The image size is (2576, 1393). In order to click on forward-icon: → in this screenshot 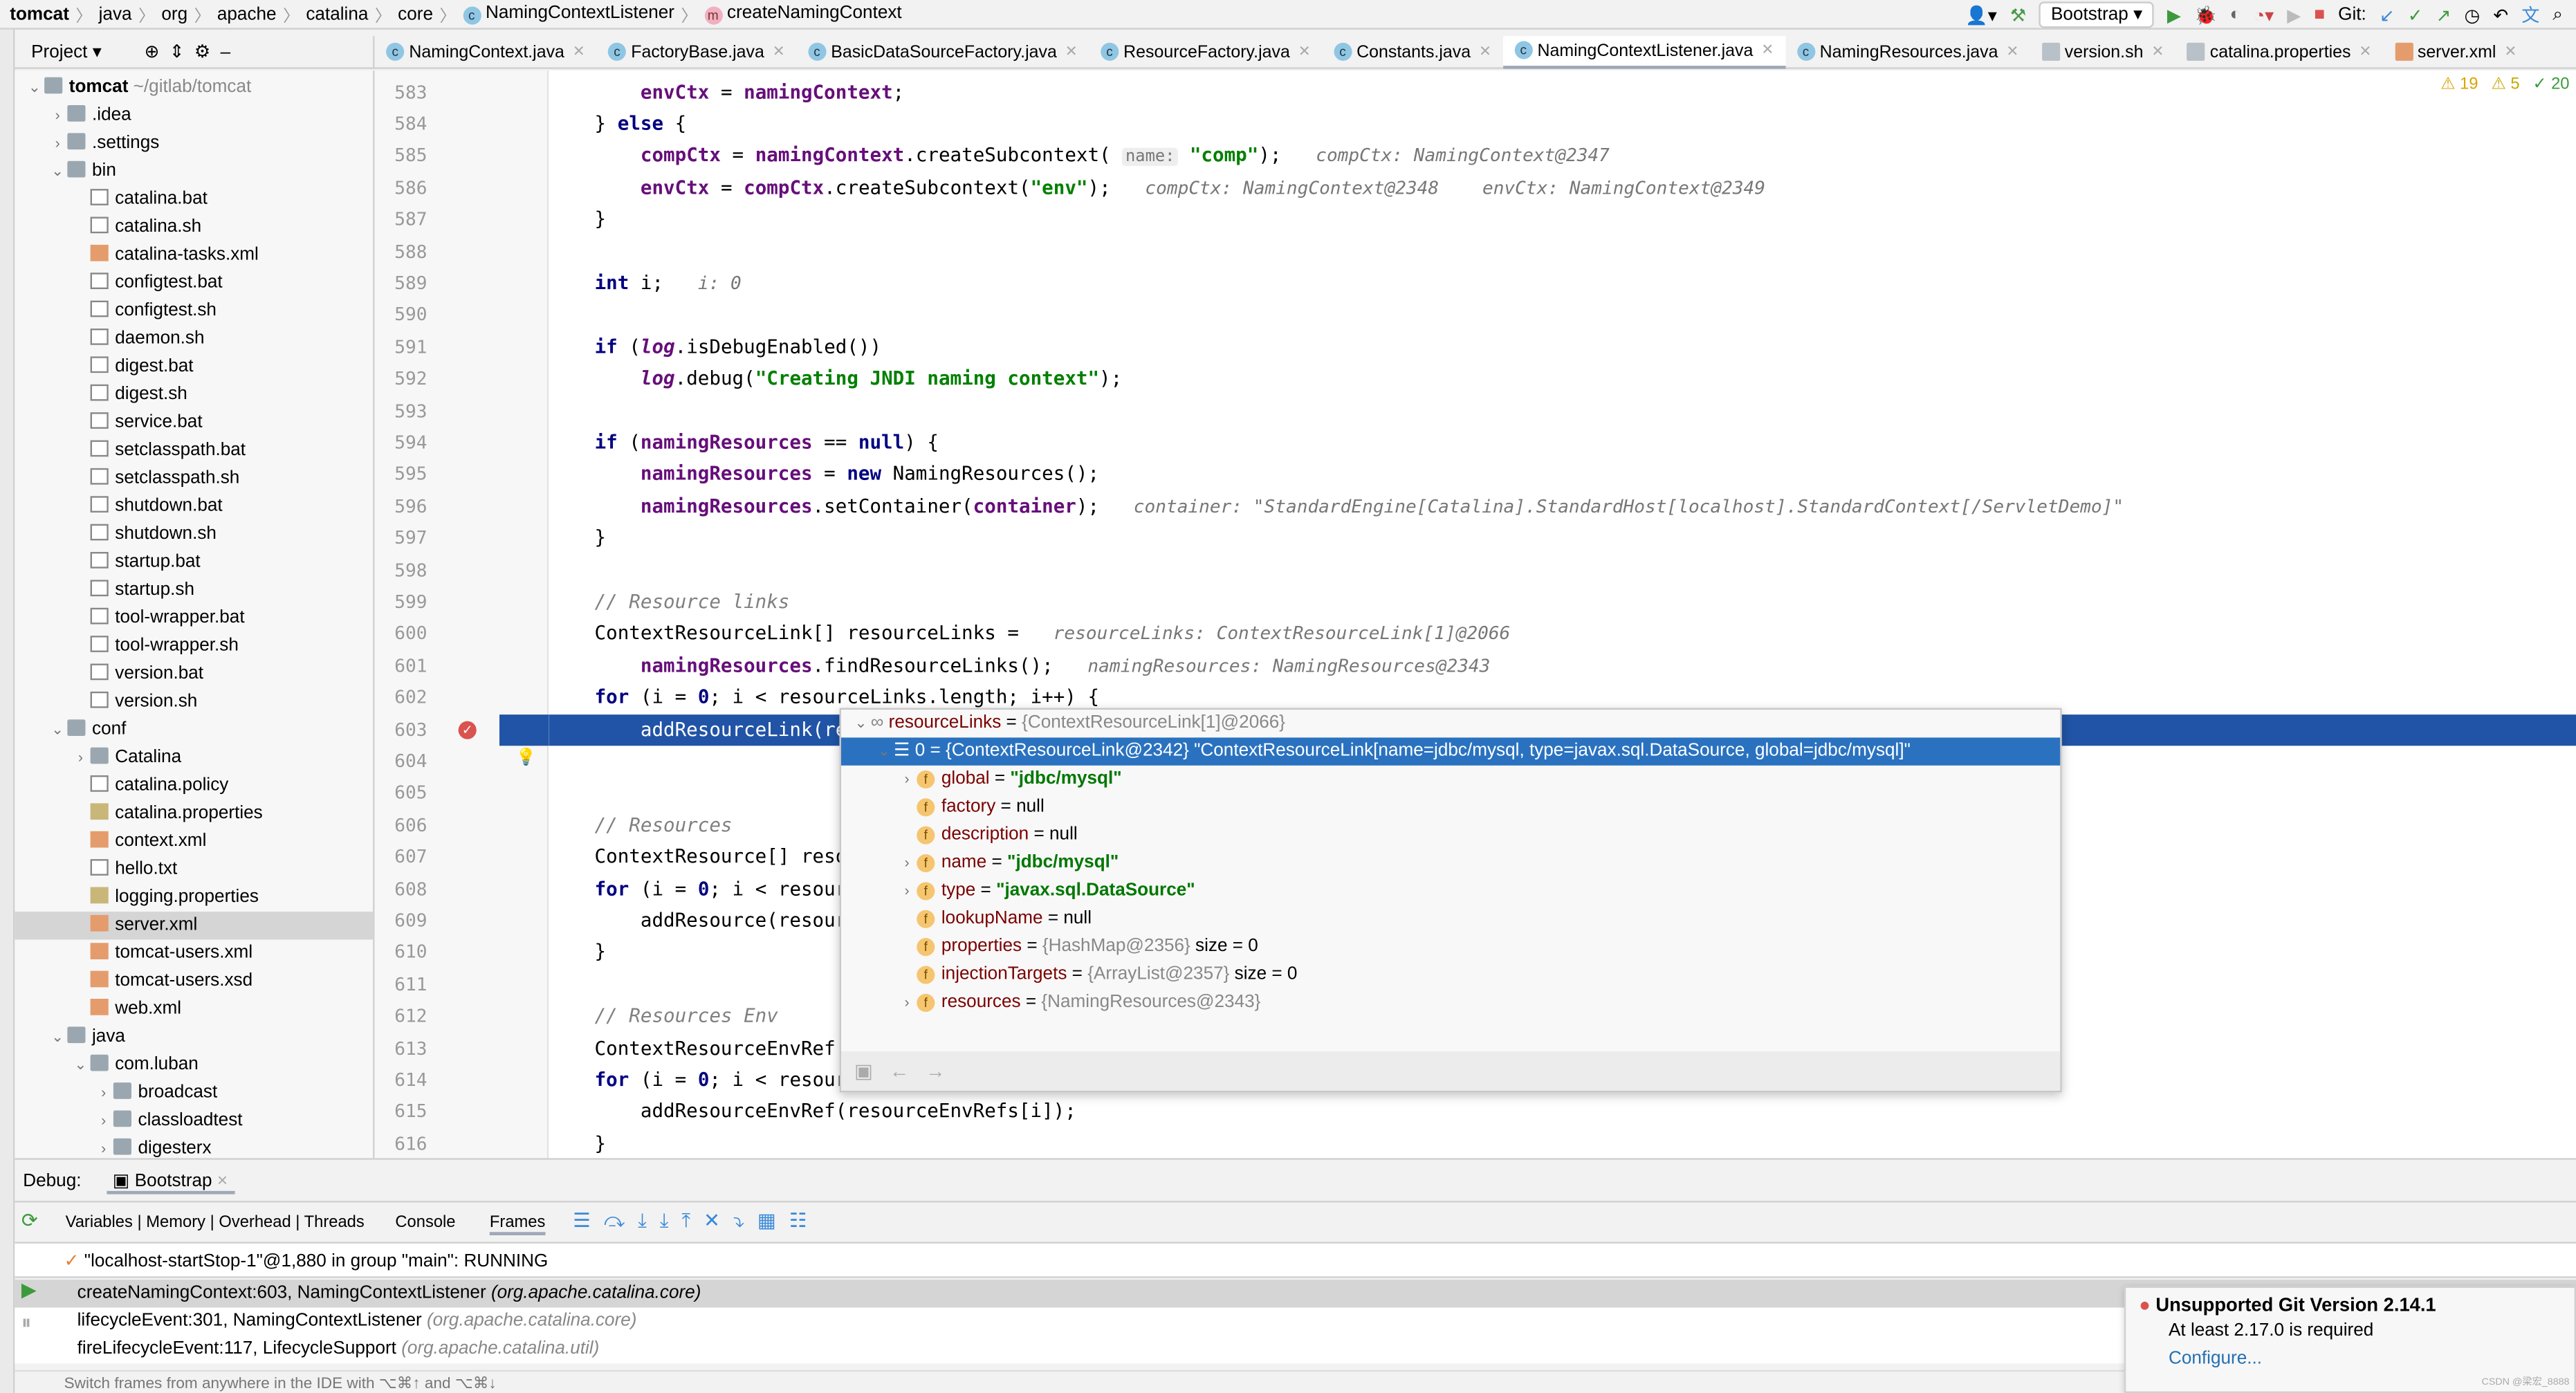, I will do `click(936, 1071)`.